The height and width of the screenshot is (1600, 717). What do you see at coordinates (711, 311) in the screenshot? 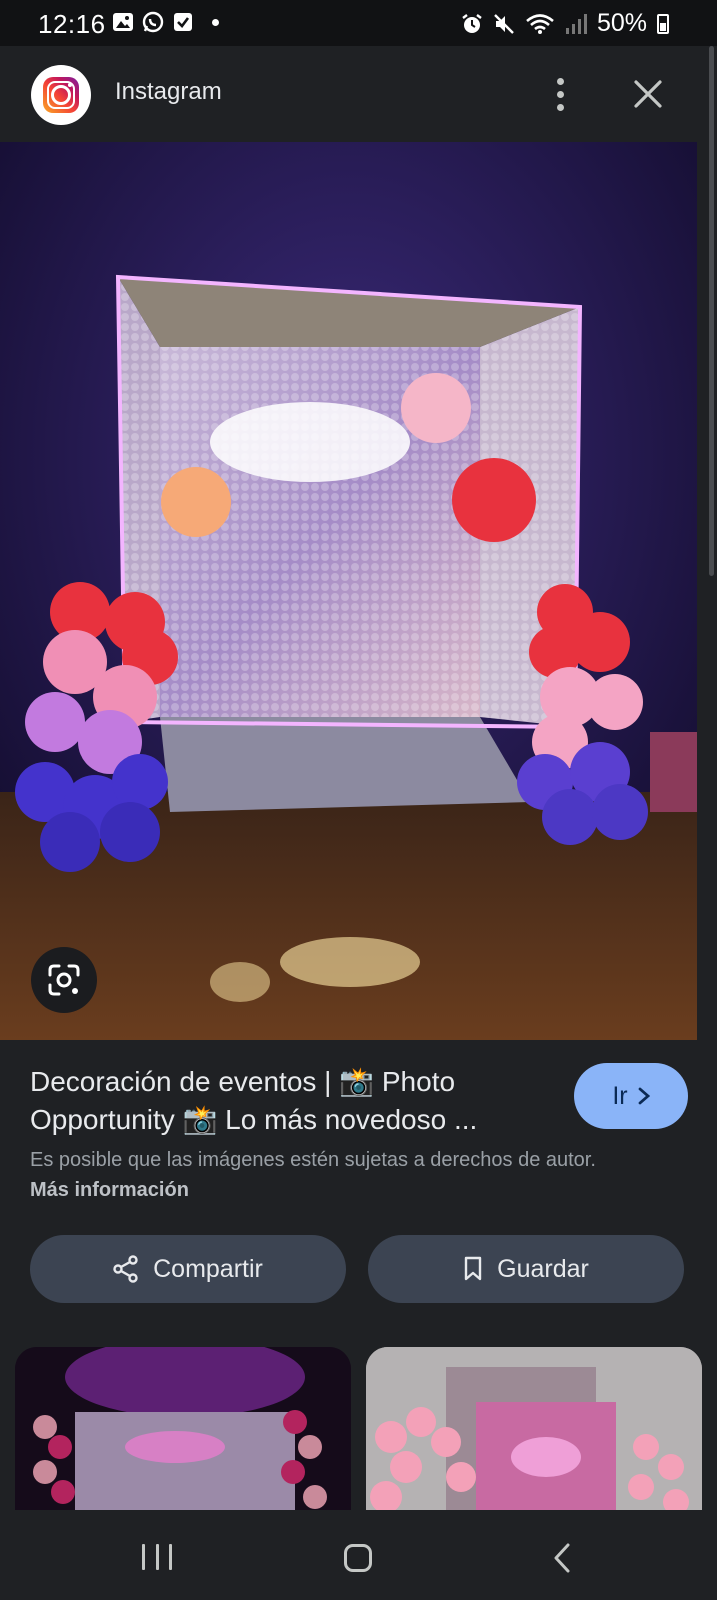
I see `scrollbar` at bounding box center [711, 311].